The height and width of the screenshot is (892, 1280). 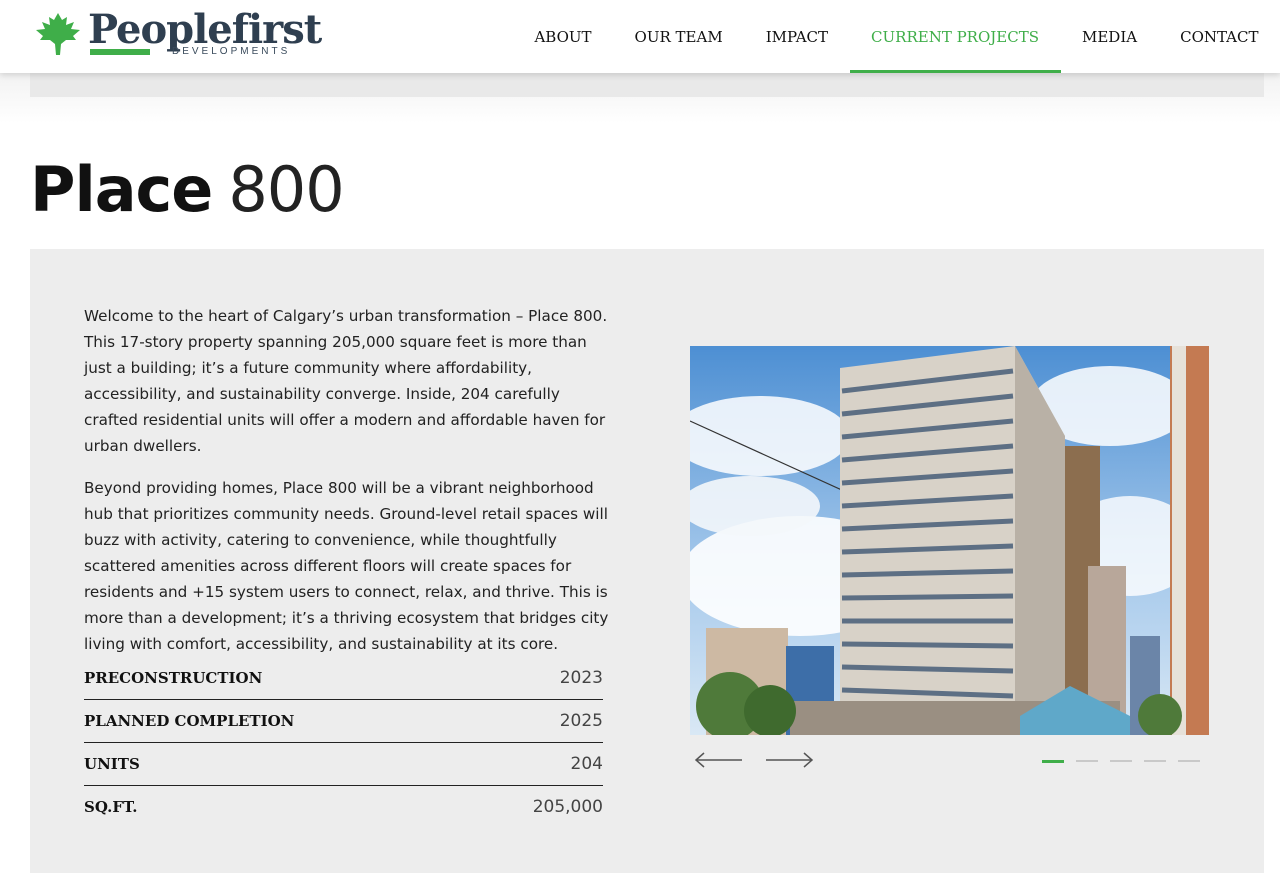 What do you see at coordinates (189, 721) in the screenshot?
I see `spec-label: PLANNED COMPLETION` at bounding box center [189, 721].